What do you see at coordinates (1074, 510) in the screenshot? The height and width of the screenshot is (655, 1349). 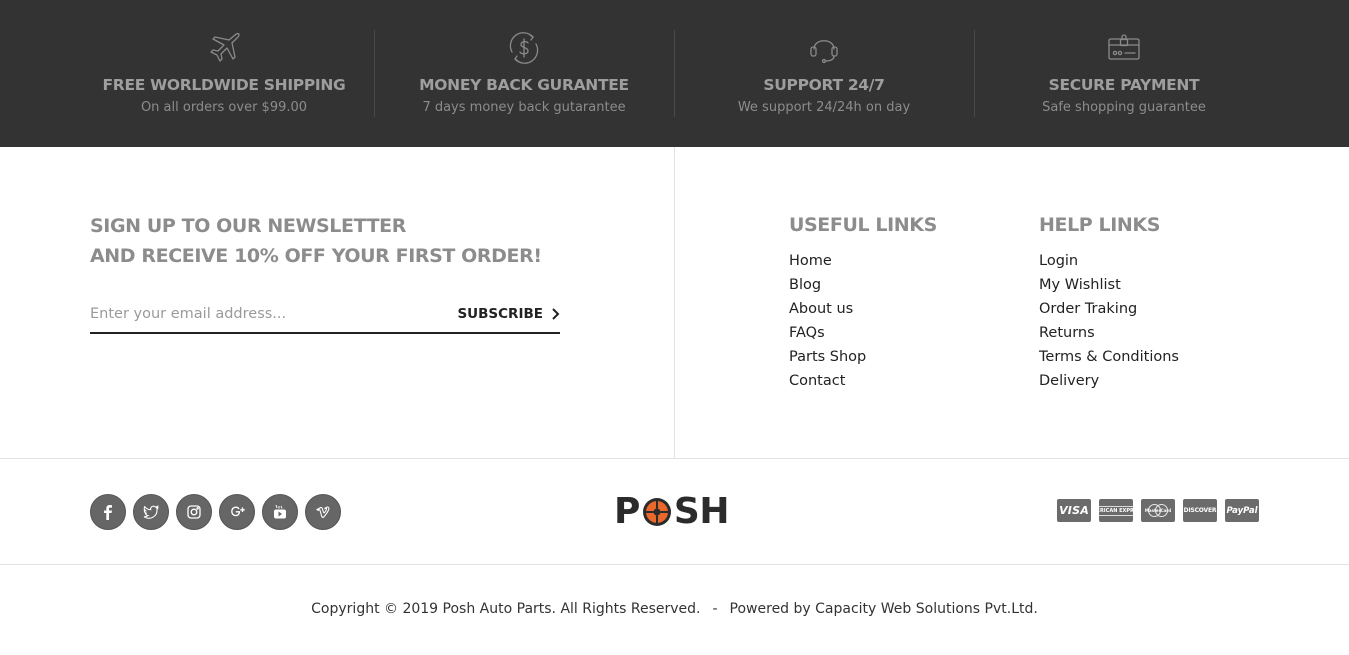 I see `visa-card-icon: VISA` at bounding box center [1074, 510].